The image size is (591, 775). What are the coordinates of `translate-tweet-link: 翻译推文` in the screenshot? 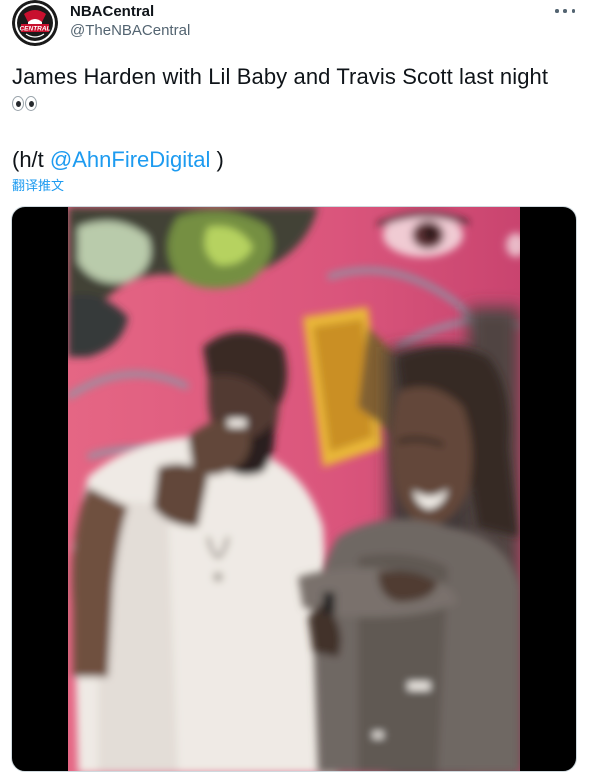 It's located at (38, 185).